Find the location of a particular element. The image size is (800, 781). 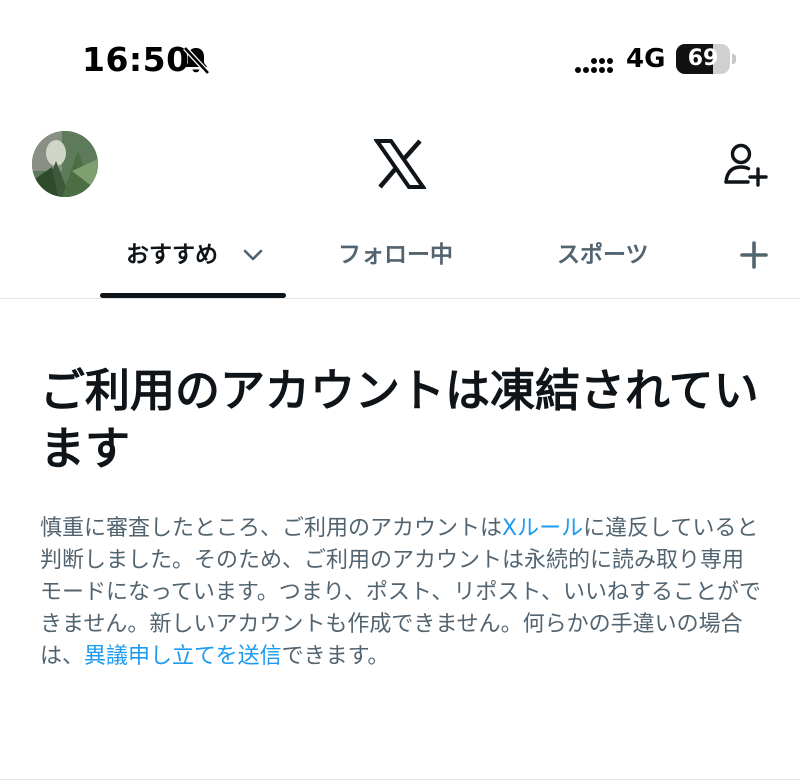

suspension-title: ご利用のアカウントは凍結されています is located at coordinates (399, 419).